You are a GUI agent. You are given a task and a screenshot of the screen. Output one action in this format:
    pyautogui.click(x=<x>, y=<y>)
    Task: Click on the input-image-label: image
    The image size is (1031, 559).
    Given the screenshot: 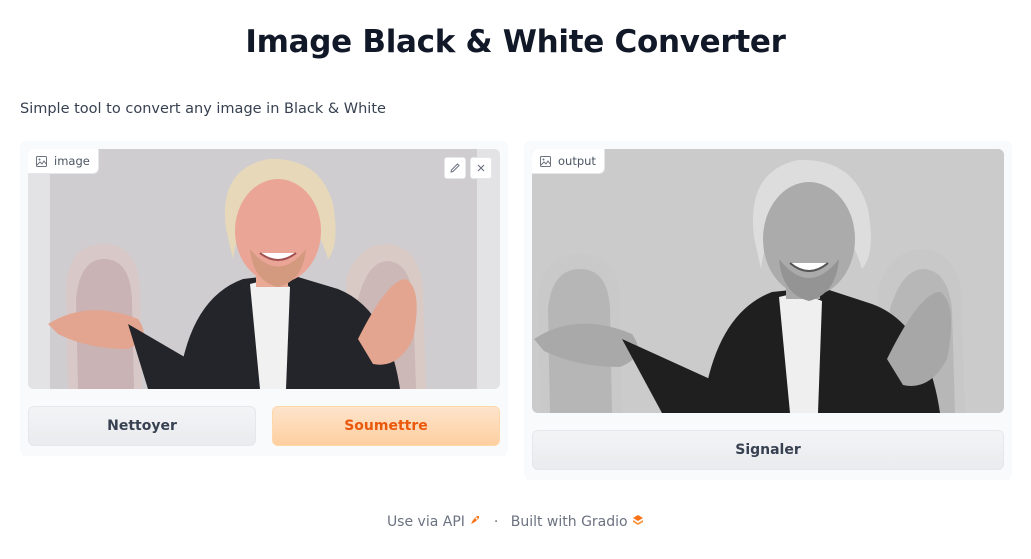 What is the action you would take?
    pyautogui.click(x=63, y=161)
    